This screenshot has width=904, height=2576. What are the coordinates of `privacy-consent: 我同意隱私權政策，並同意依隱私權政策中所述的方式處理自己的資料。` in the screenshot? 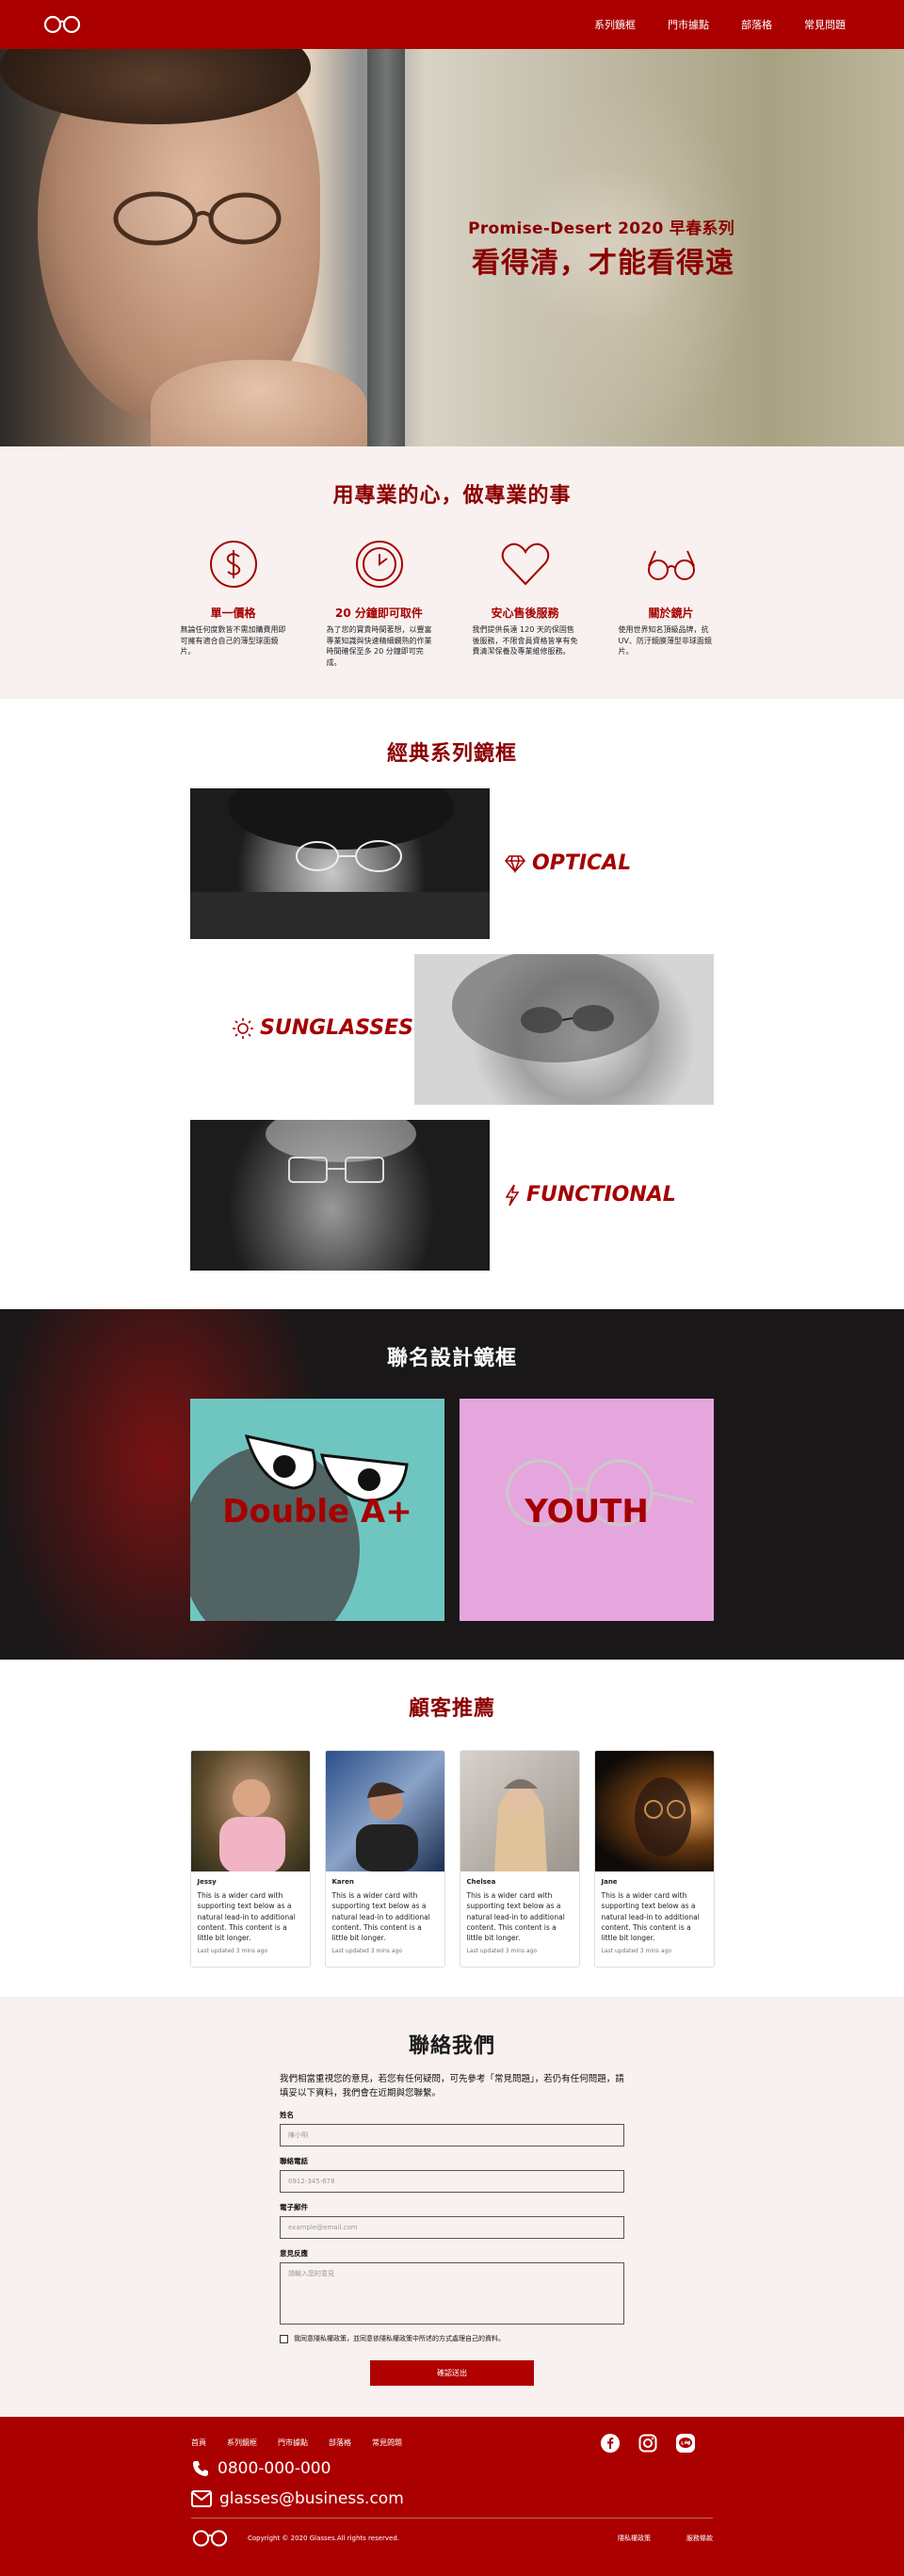 It's located at (452, 2338).